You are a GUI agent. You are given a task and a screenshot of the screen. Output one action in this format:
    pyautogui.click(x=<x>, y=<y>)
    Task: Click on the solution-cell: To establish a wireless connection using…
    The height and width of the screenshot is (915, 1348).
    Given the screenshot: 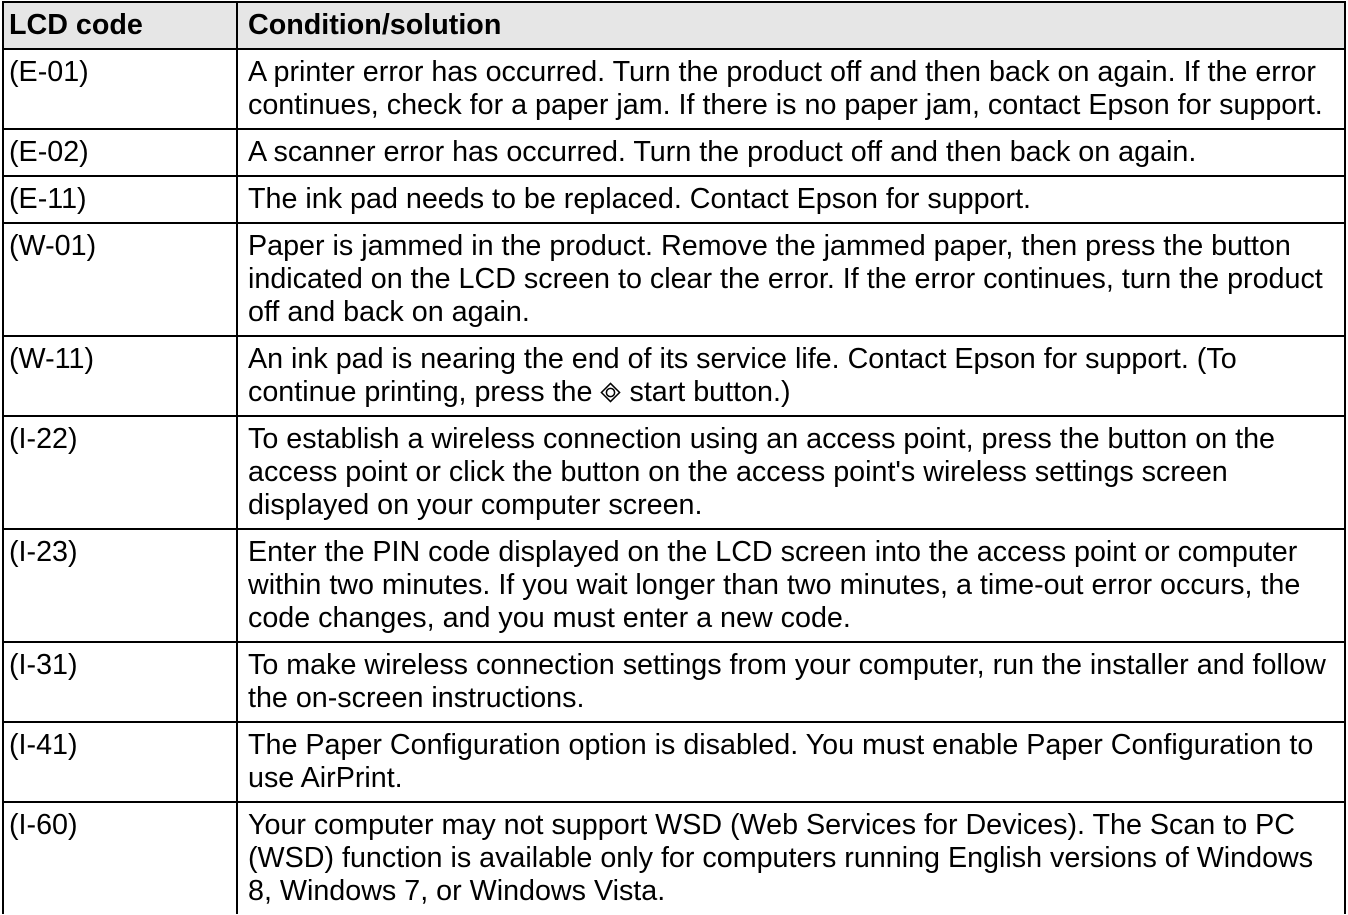 What is the action you would take?
    pyautogui.click(x=791, y=472)
    